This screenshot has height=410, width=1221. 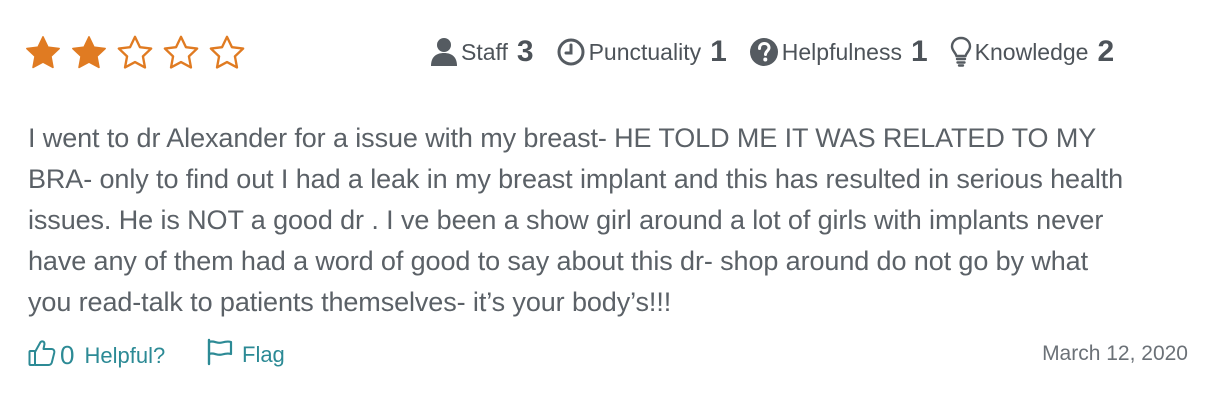 I want to click on flag-button: Flag, so click(x=245, y=354).